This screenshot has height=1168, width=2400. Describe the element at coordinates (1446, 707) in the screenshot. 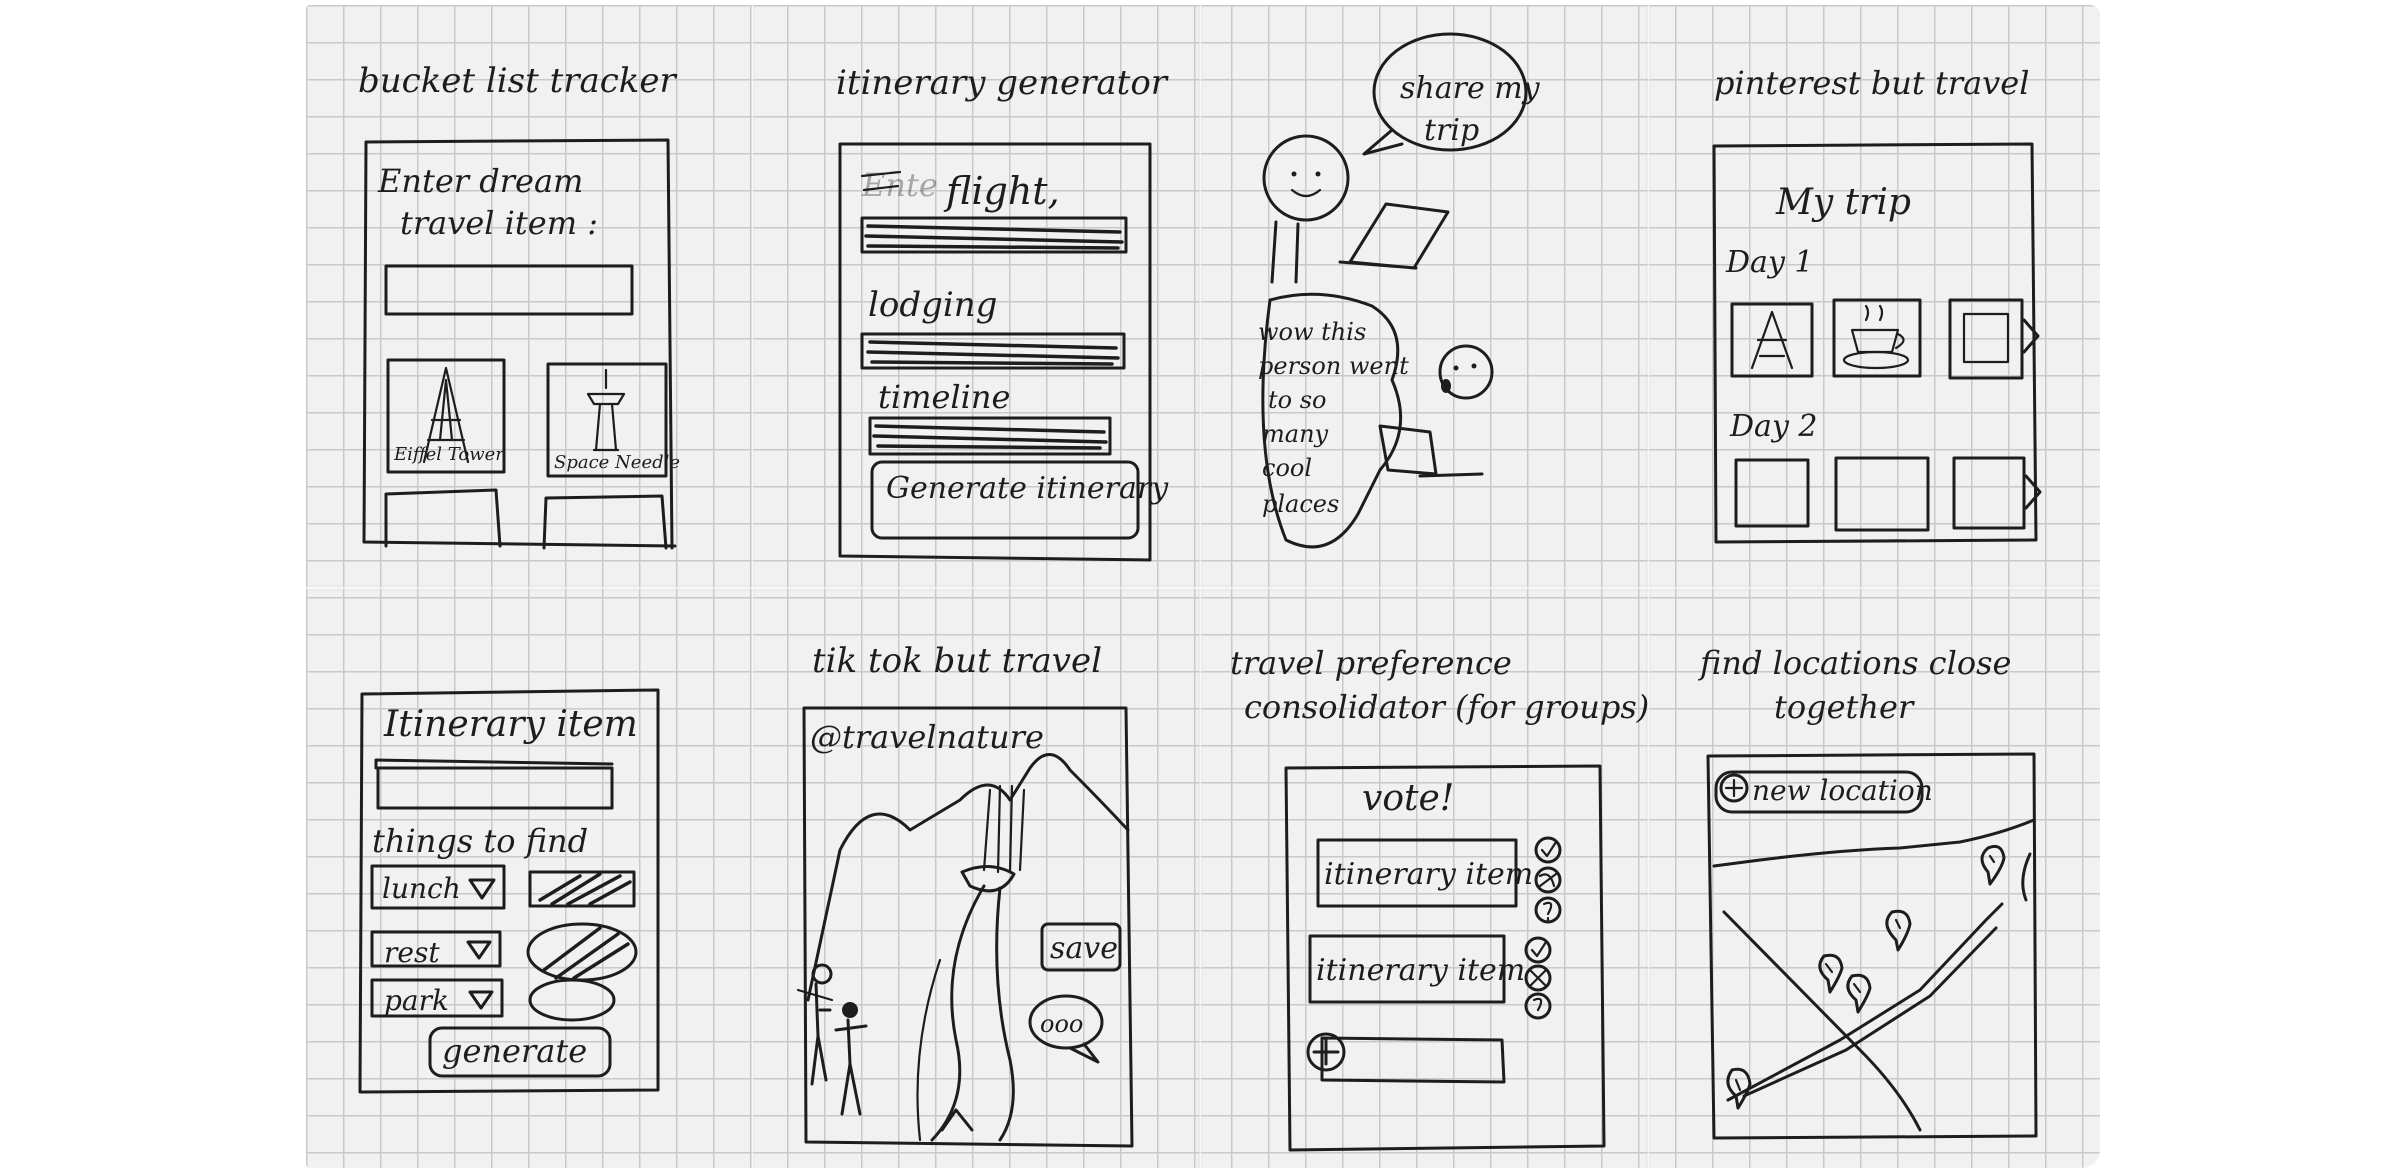

I see `sketch-title: consolidator (for groups)` at that location.